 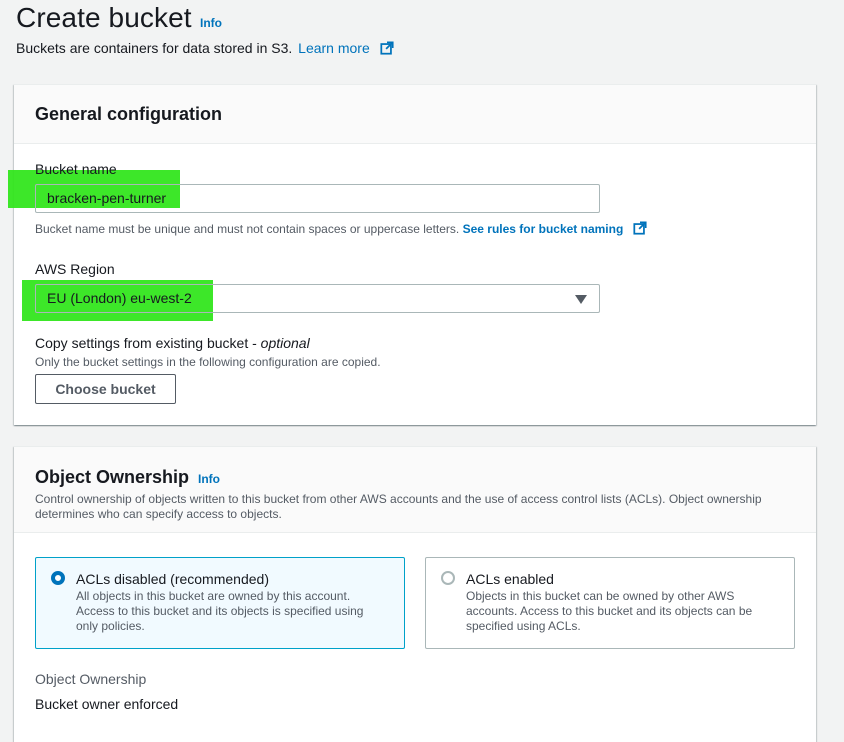 What do you see at coordinates (172, 579) in the screenshot?
I see `acls-disabled-title: ACLs disabled (recommended)` at bounding box center [172, 579].